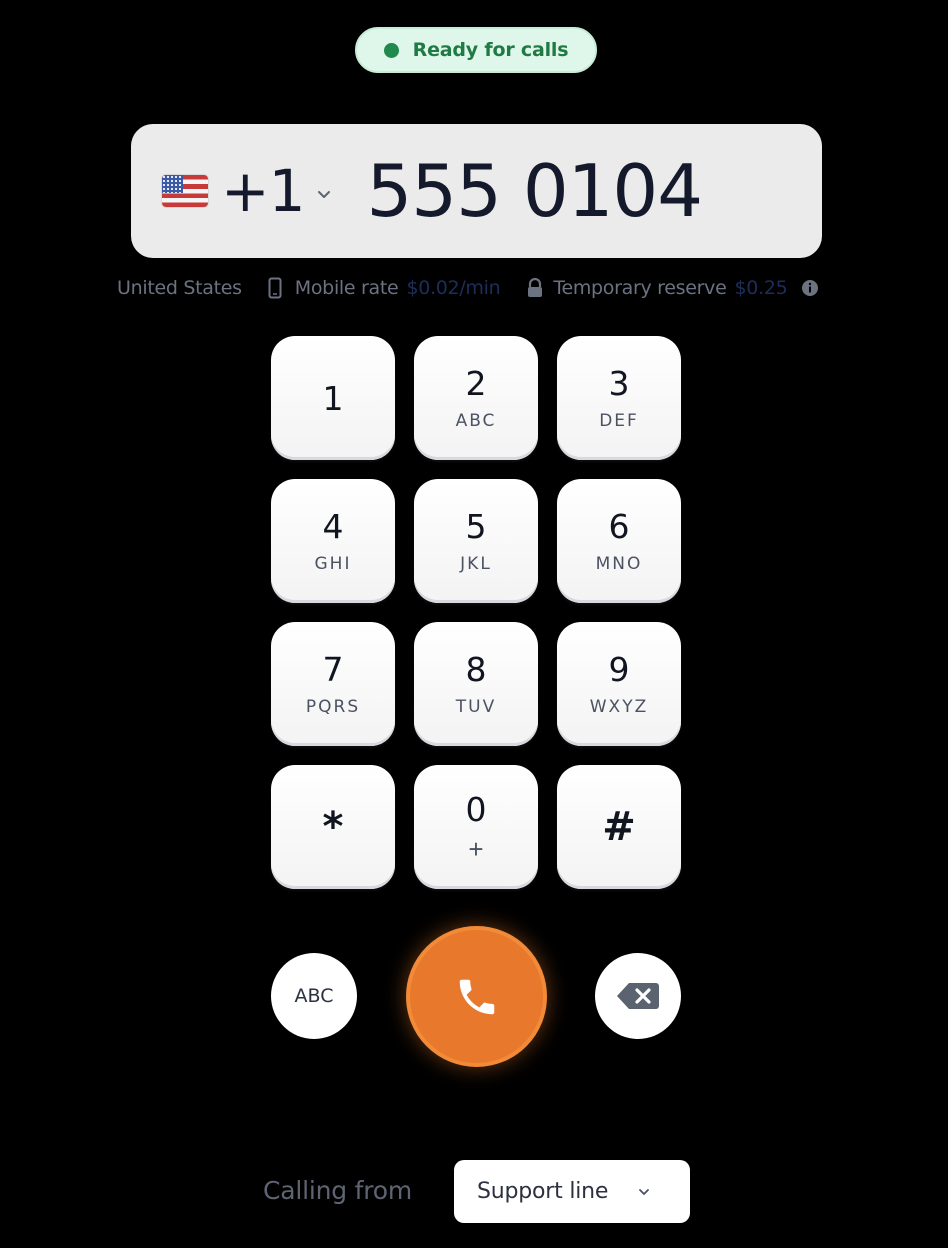 The height and width of the screenshot is (1248, 948). Describe the element at coordinates (619, 420) in the screenshot. I see `key-letters: DEF` at that location.